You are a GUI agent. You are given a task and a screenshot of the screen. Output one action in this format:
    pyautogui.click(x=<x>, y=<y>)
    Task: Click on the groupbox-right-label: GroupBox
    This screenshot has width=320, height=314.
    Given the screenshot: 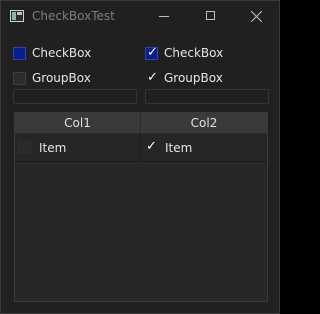 What is the action you would take?
    pyautogui.click(x=193, y=78)
    